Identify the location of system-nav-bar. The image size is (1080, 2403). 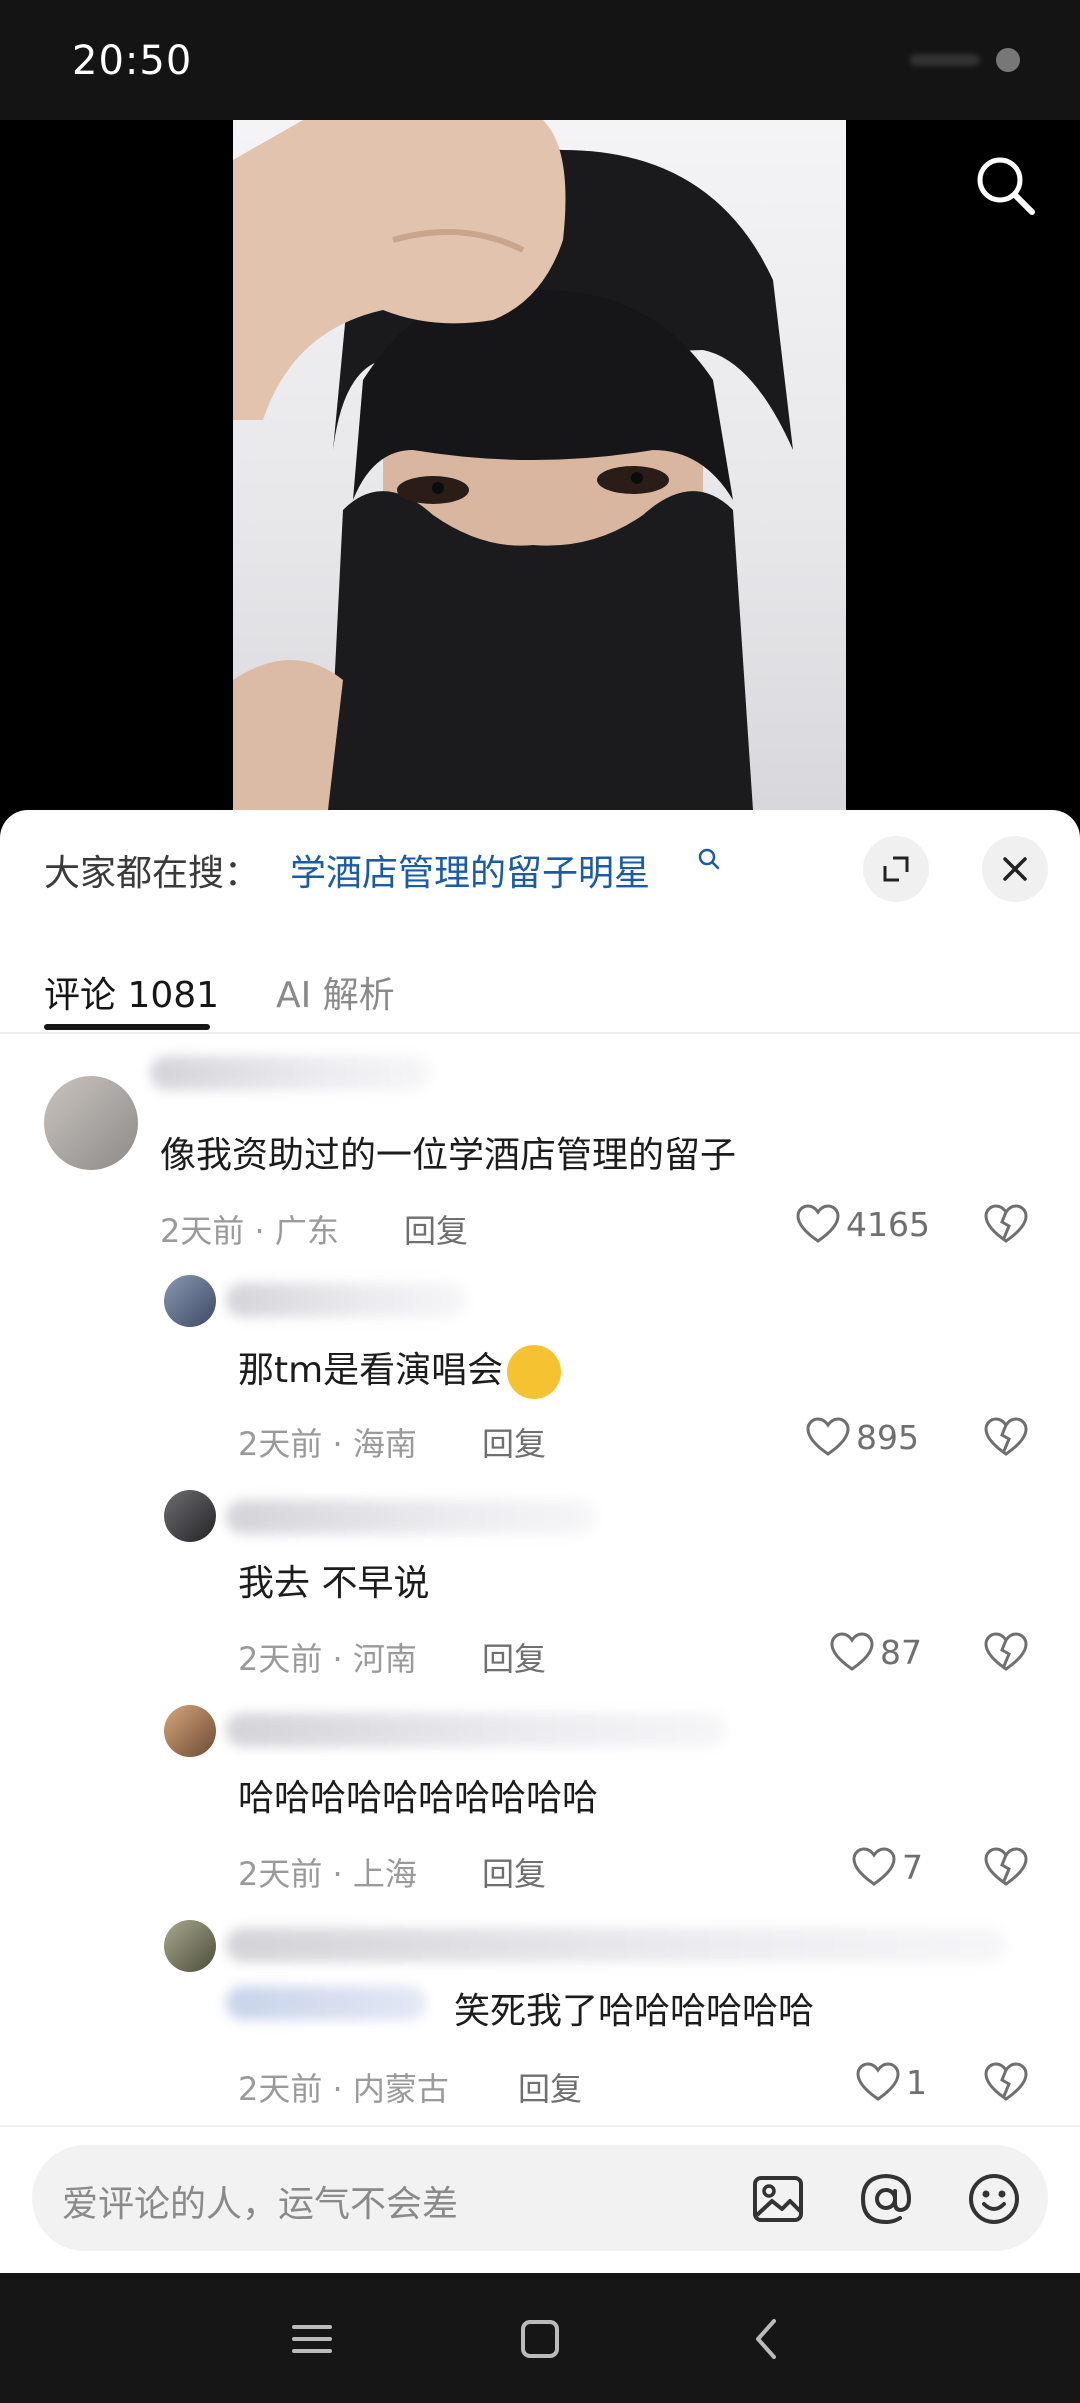
(540, 2338).